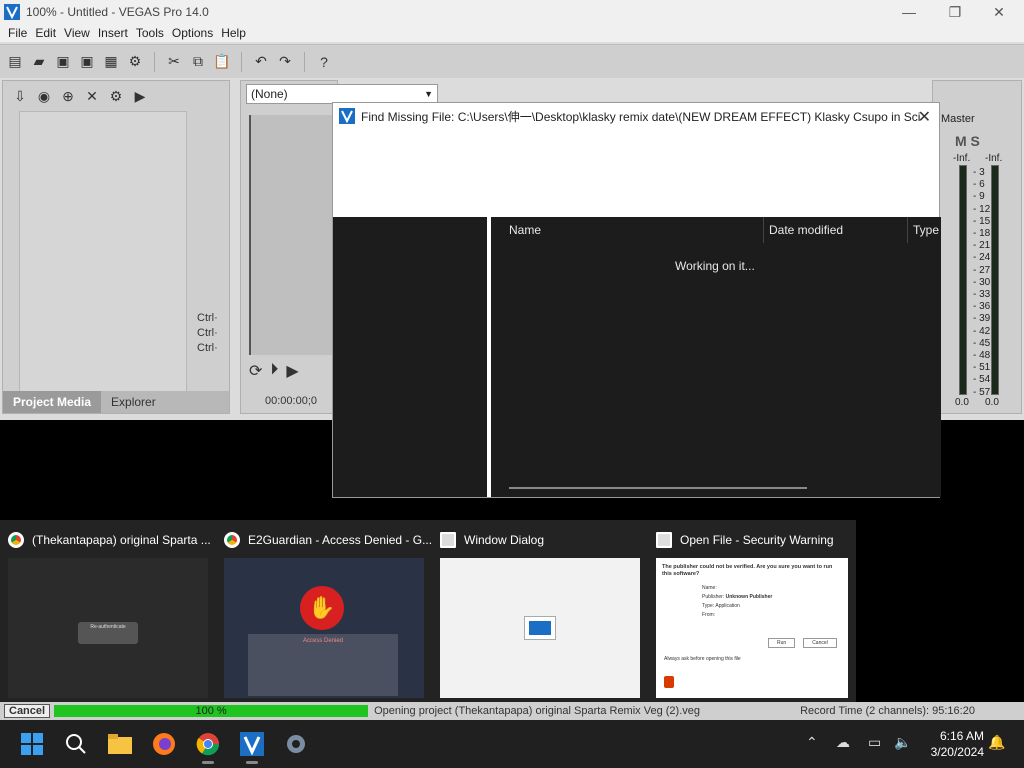 This screenshot has width=1024, height=768. I want to click on help-cursor-icon: ?, so click(324, 62).